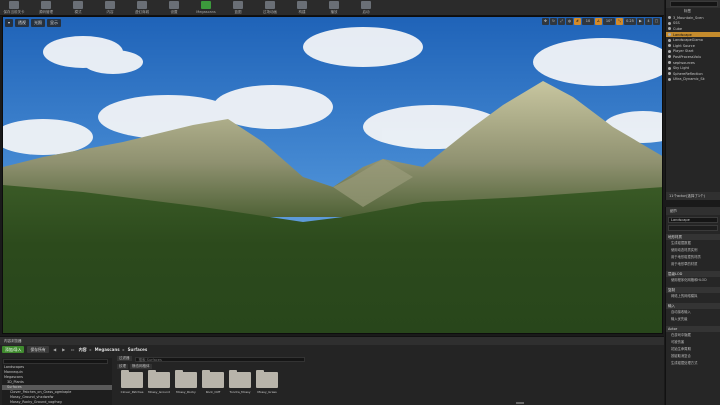 This screenshot has width=720, height=405. I want to click on world-local-icon: ◍, so click(569, 21).